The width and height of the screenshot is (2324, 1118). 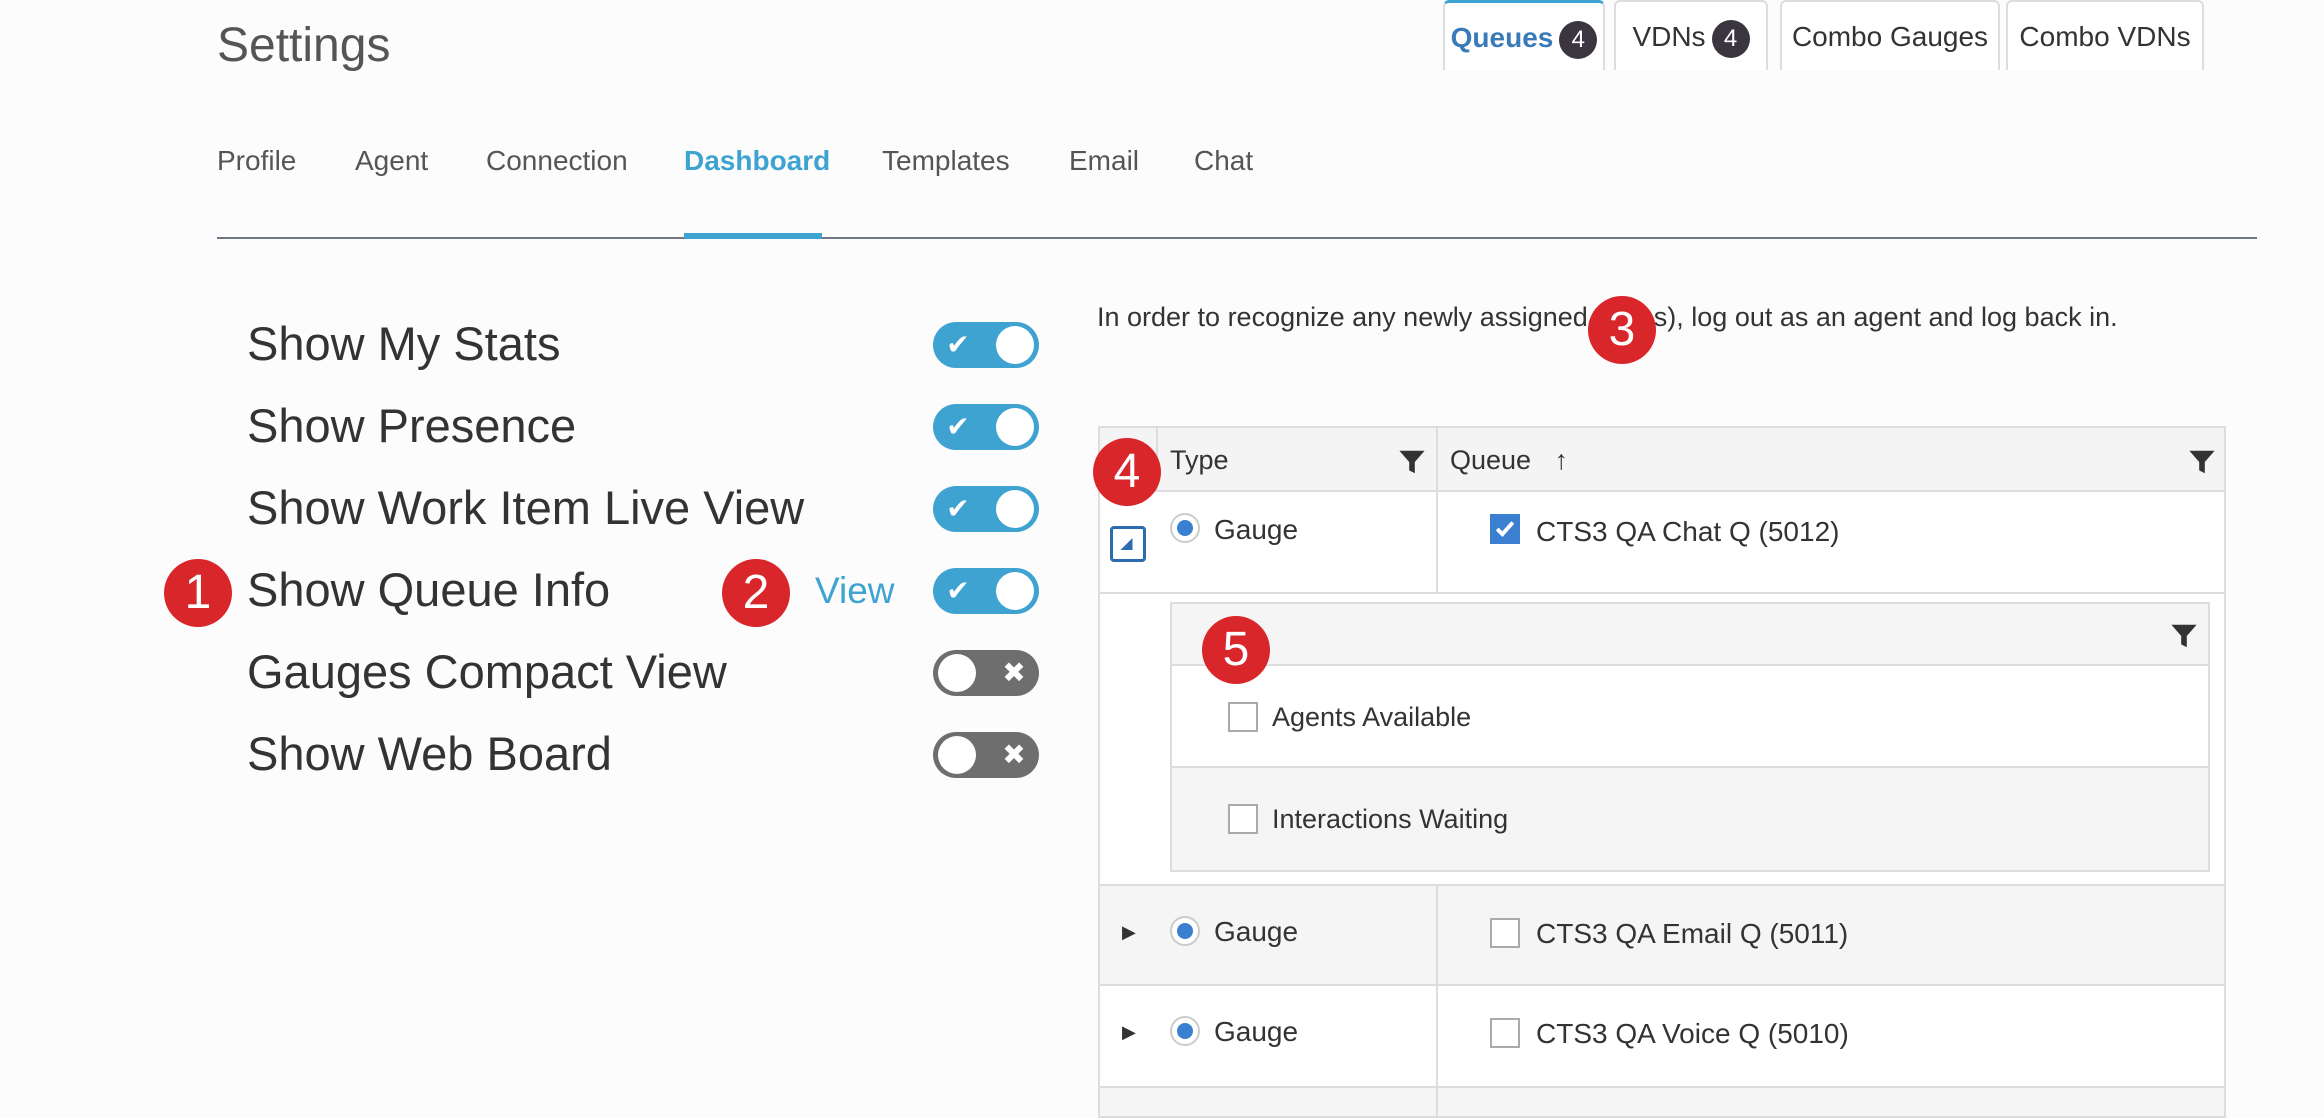 I want to click on row-queue-name: CTS3 QA Email Q (5011), so click(x=1692, y=933).